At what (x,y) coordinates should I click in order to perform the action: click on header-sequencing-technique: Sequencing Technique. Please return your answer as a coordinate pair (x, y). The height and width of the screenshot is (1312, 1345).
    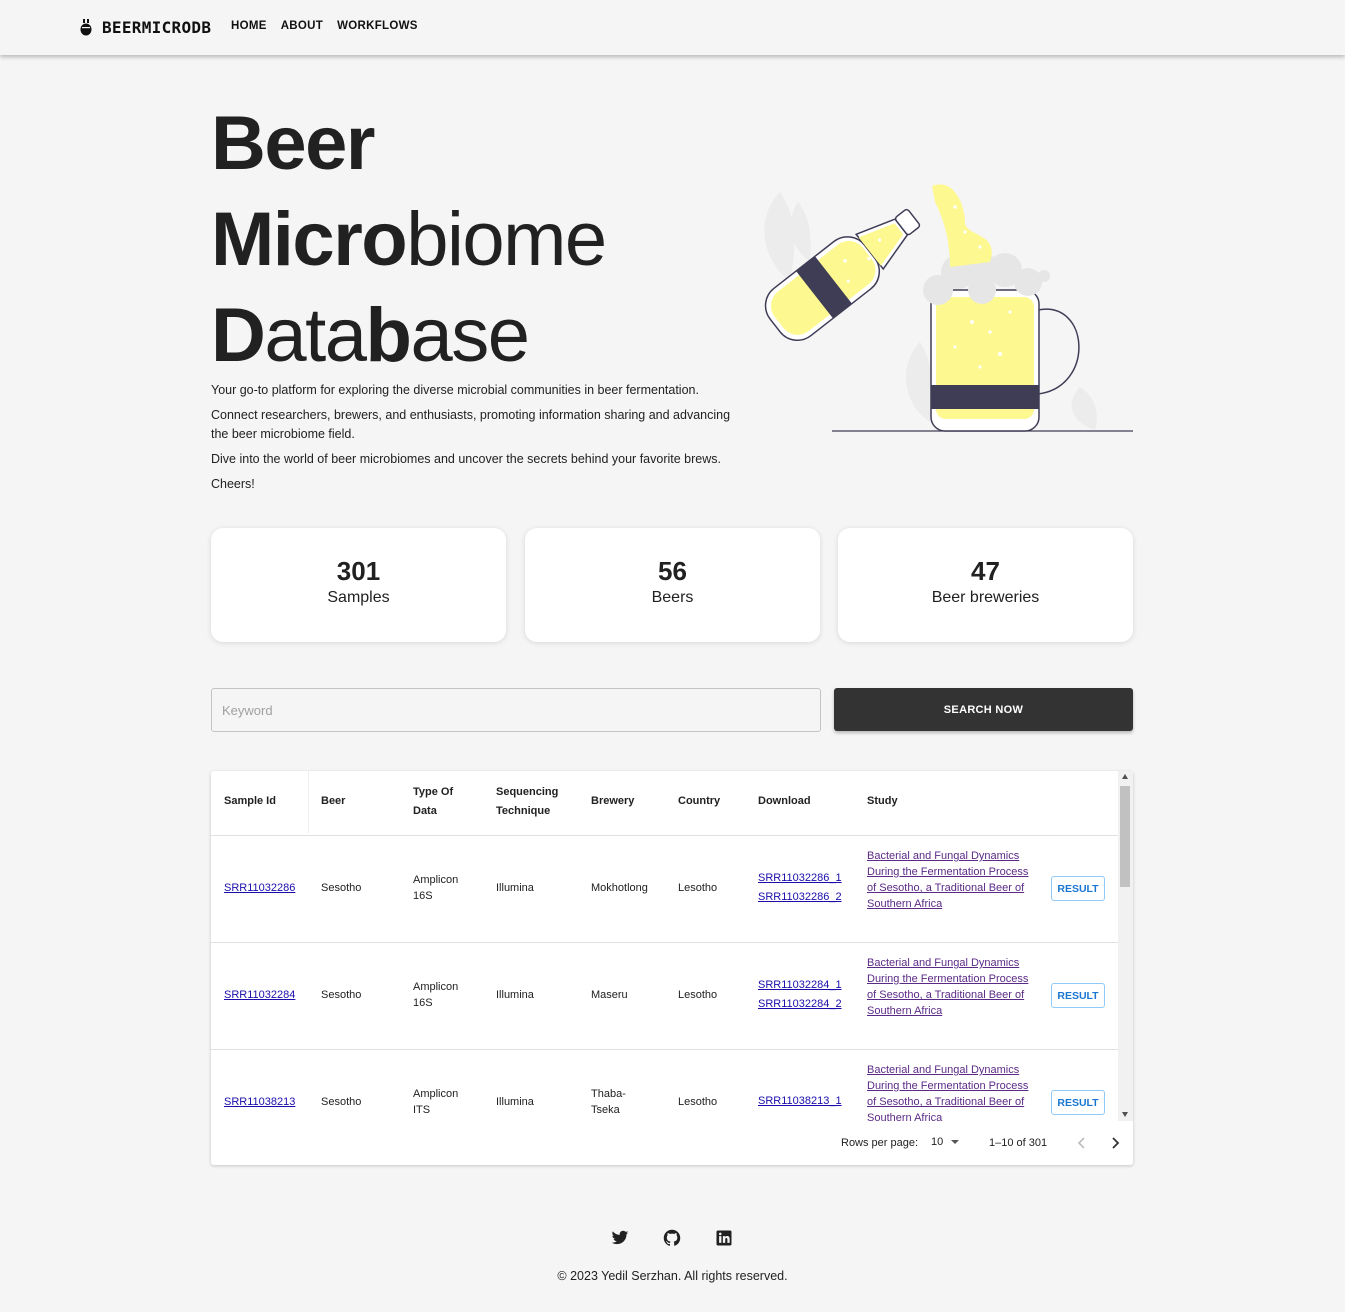
    Looking at the image, I should click on (527, 802).